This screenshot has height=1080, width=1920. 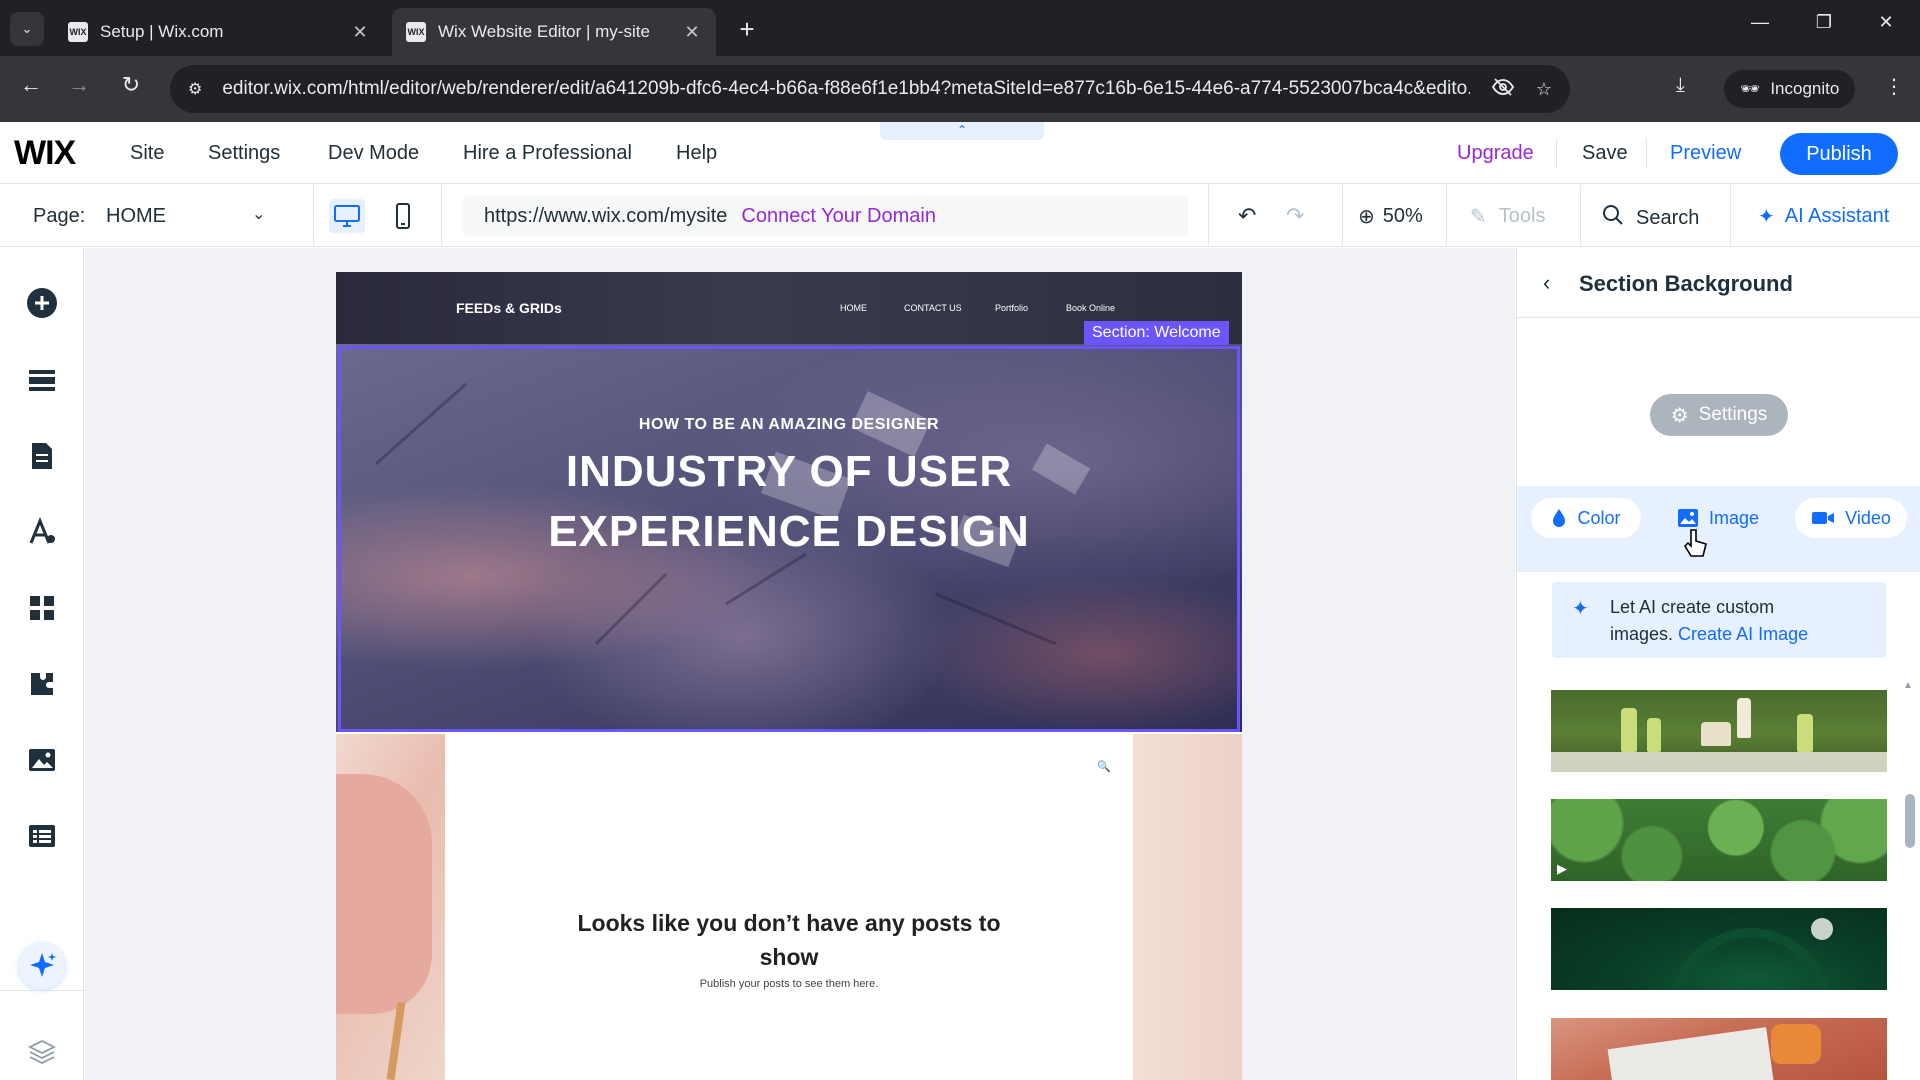 I want to click on site-nav-home: HOME, so click(x=853, y=308).